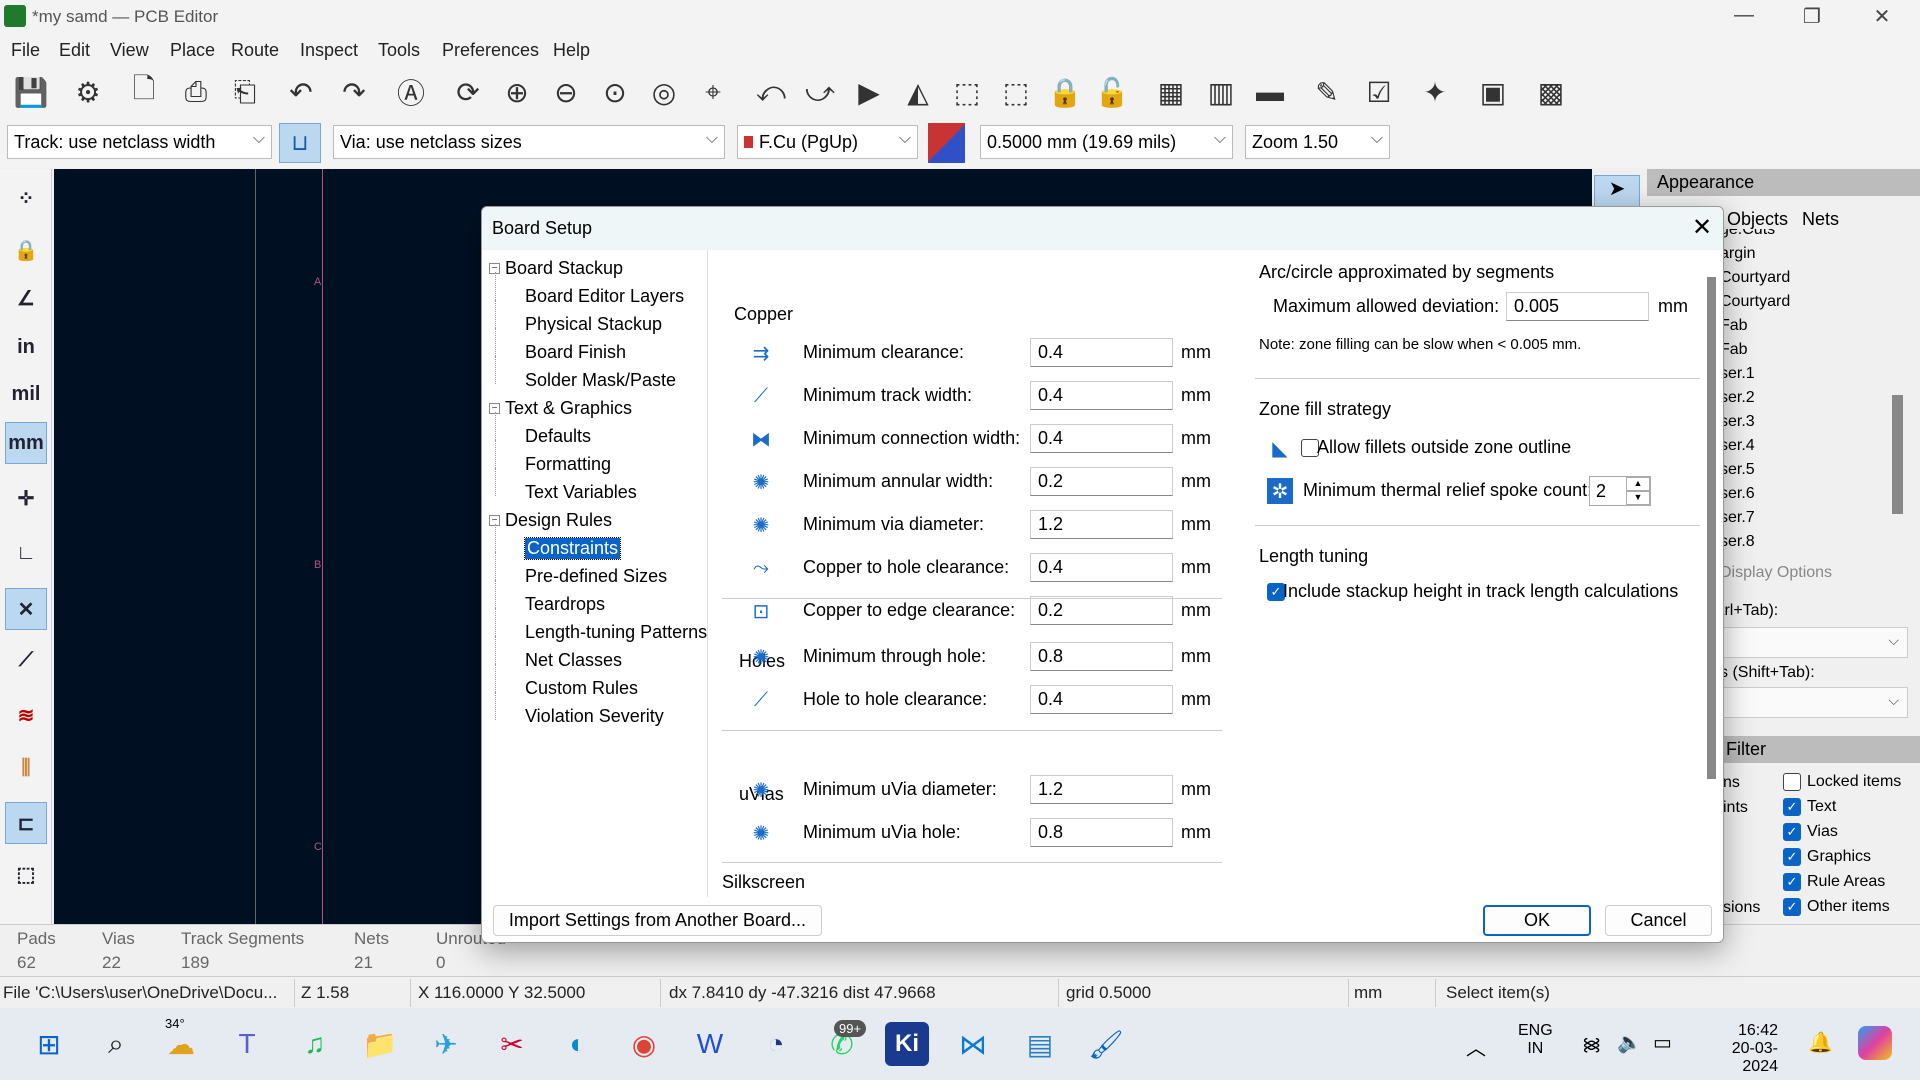 The image size is (1920, 1080). I want to click on ok-button: OK, so click(1537, 920).